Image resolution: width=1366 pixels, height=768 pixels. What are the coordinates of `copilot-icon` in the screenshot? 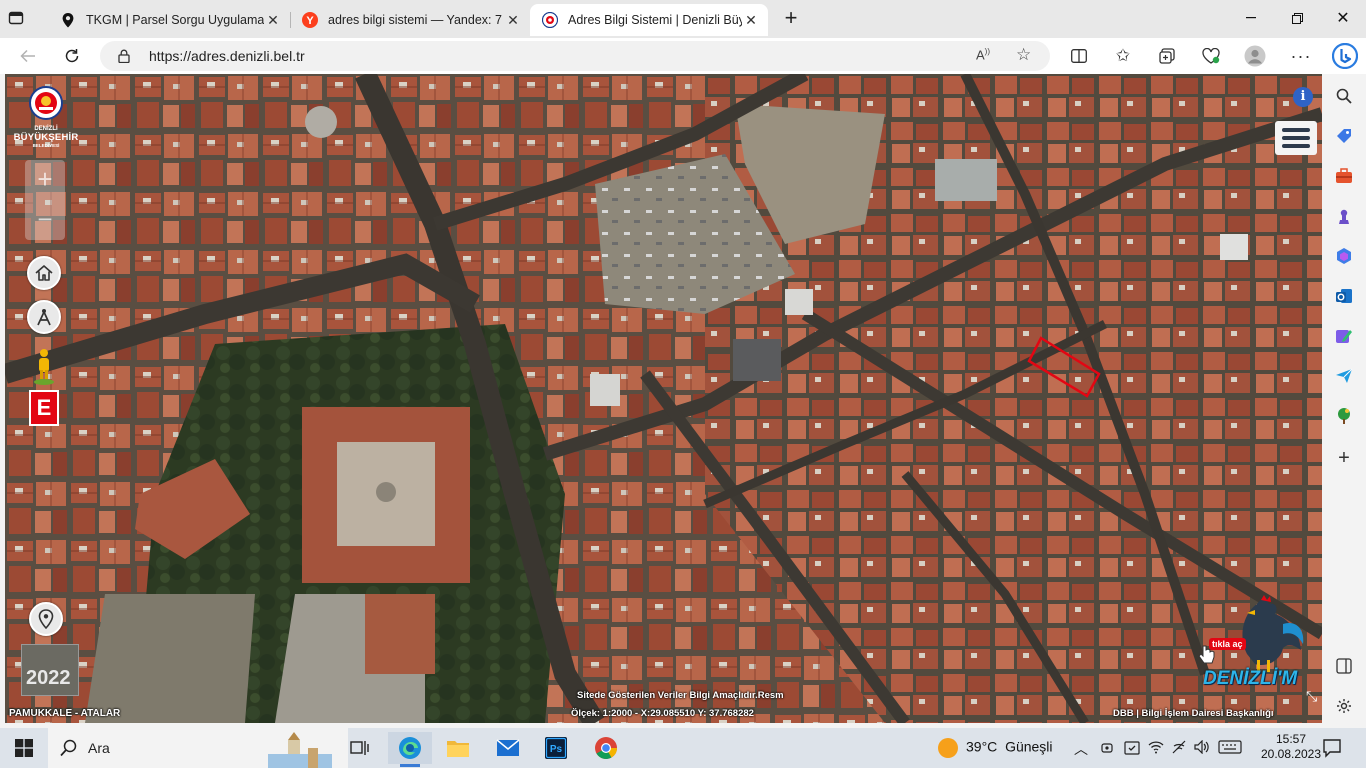 It's located at (1344, 256).